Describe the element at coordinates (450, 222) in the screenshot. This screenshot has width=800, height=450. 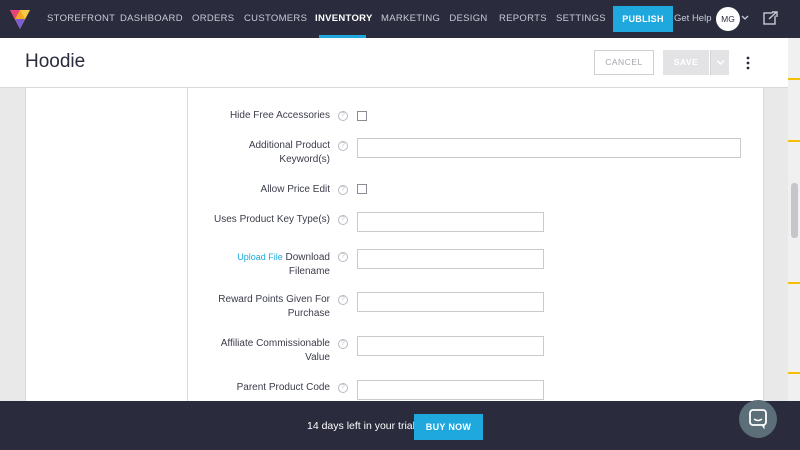
I see `product-key-types-input` at that location.